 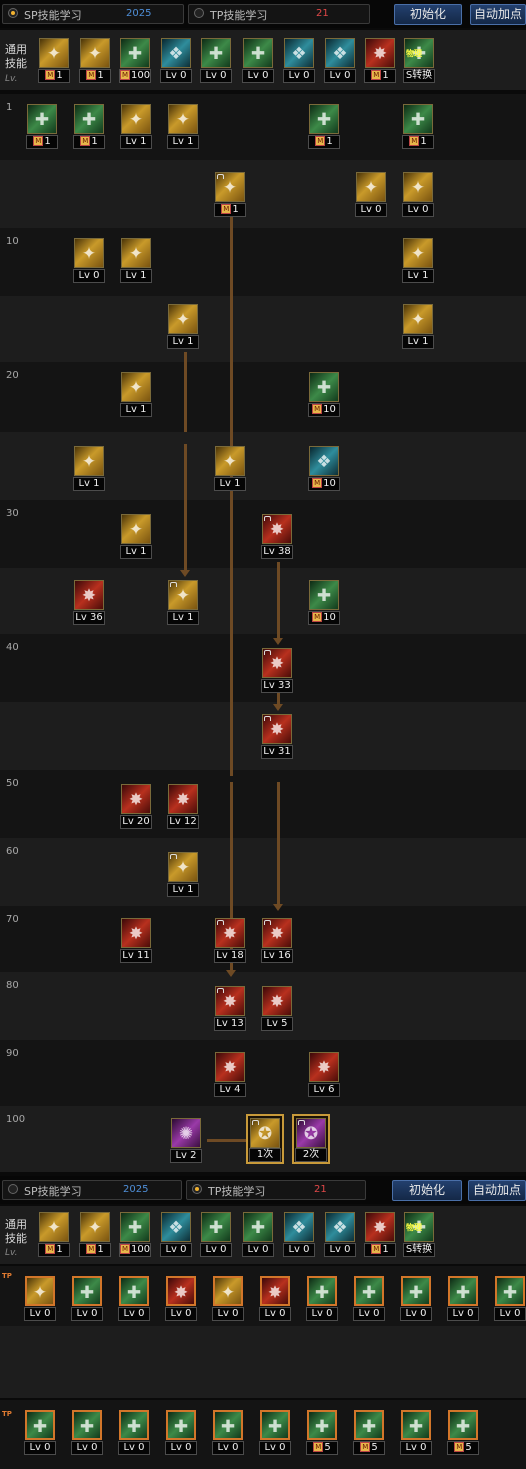 I want to click on strike-skill-icon: ✚, so click(x=418, y=119).